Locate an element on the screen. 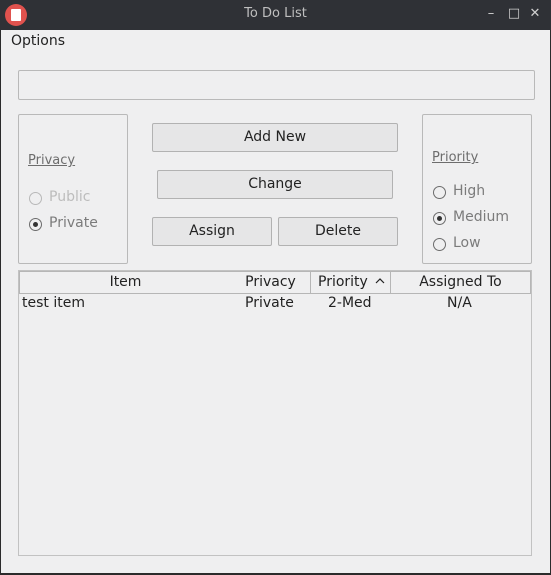 This screenshot has width=551, height=575. add-new-button: Add New is located at coordinates (275, 137).